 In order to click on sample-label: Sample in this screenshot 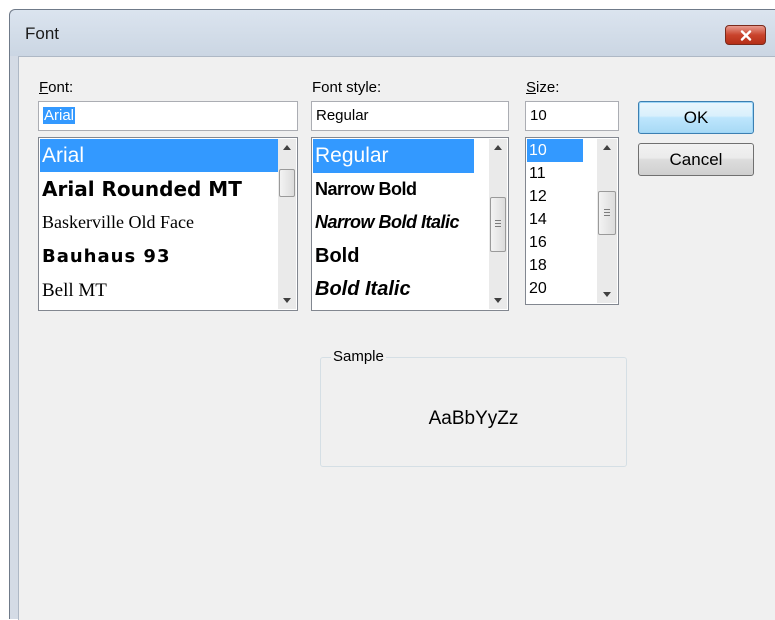, I will do `click(358, 356)`.